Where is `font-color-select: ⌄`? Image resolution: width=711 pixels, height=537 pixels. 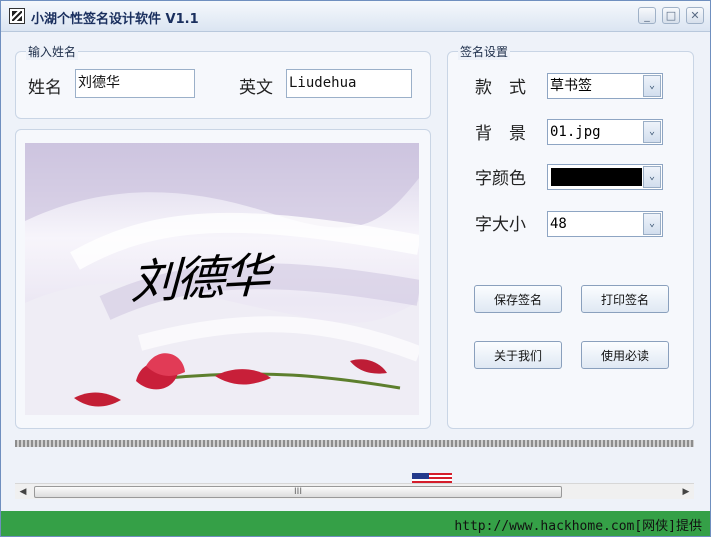 font-color-select: ⌄ is located at coordinates (605, 177).